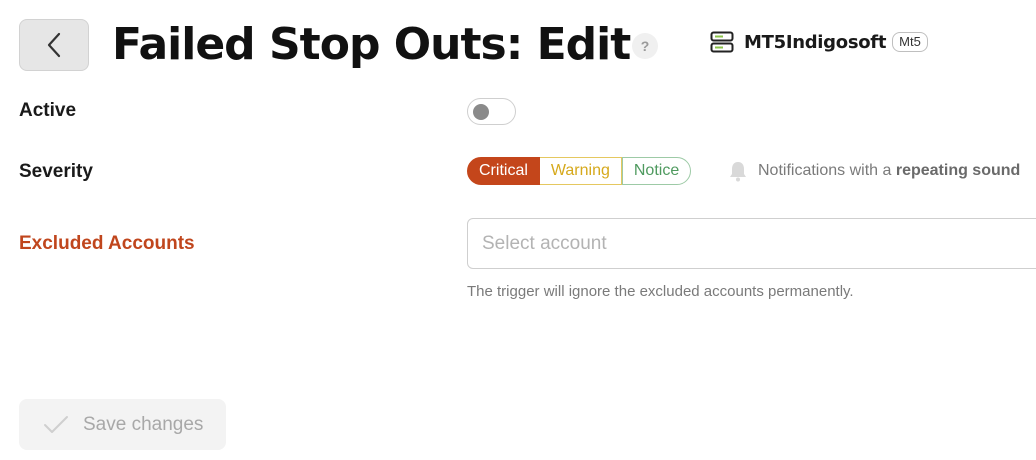 This screenshot has height=460, width=1036. Describe the element at coordinates (910, 42) in the screenshot. I see `server-type-badge: Mt5` at that location.